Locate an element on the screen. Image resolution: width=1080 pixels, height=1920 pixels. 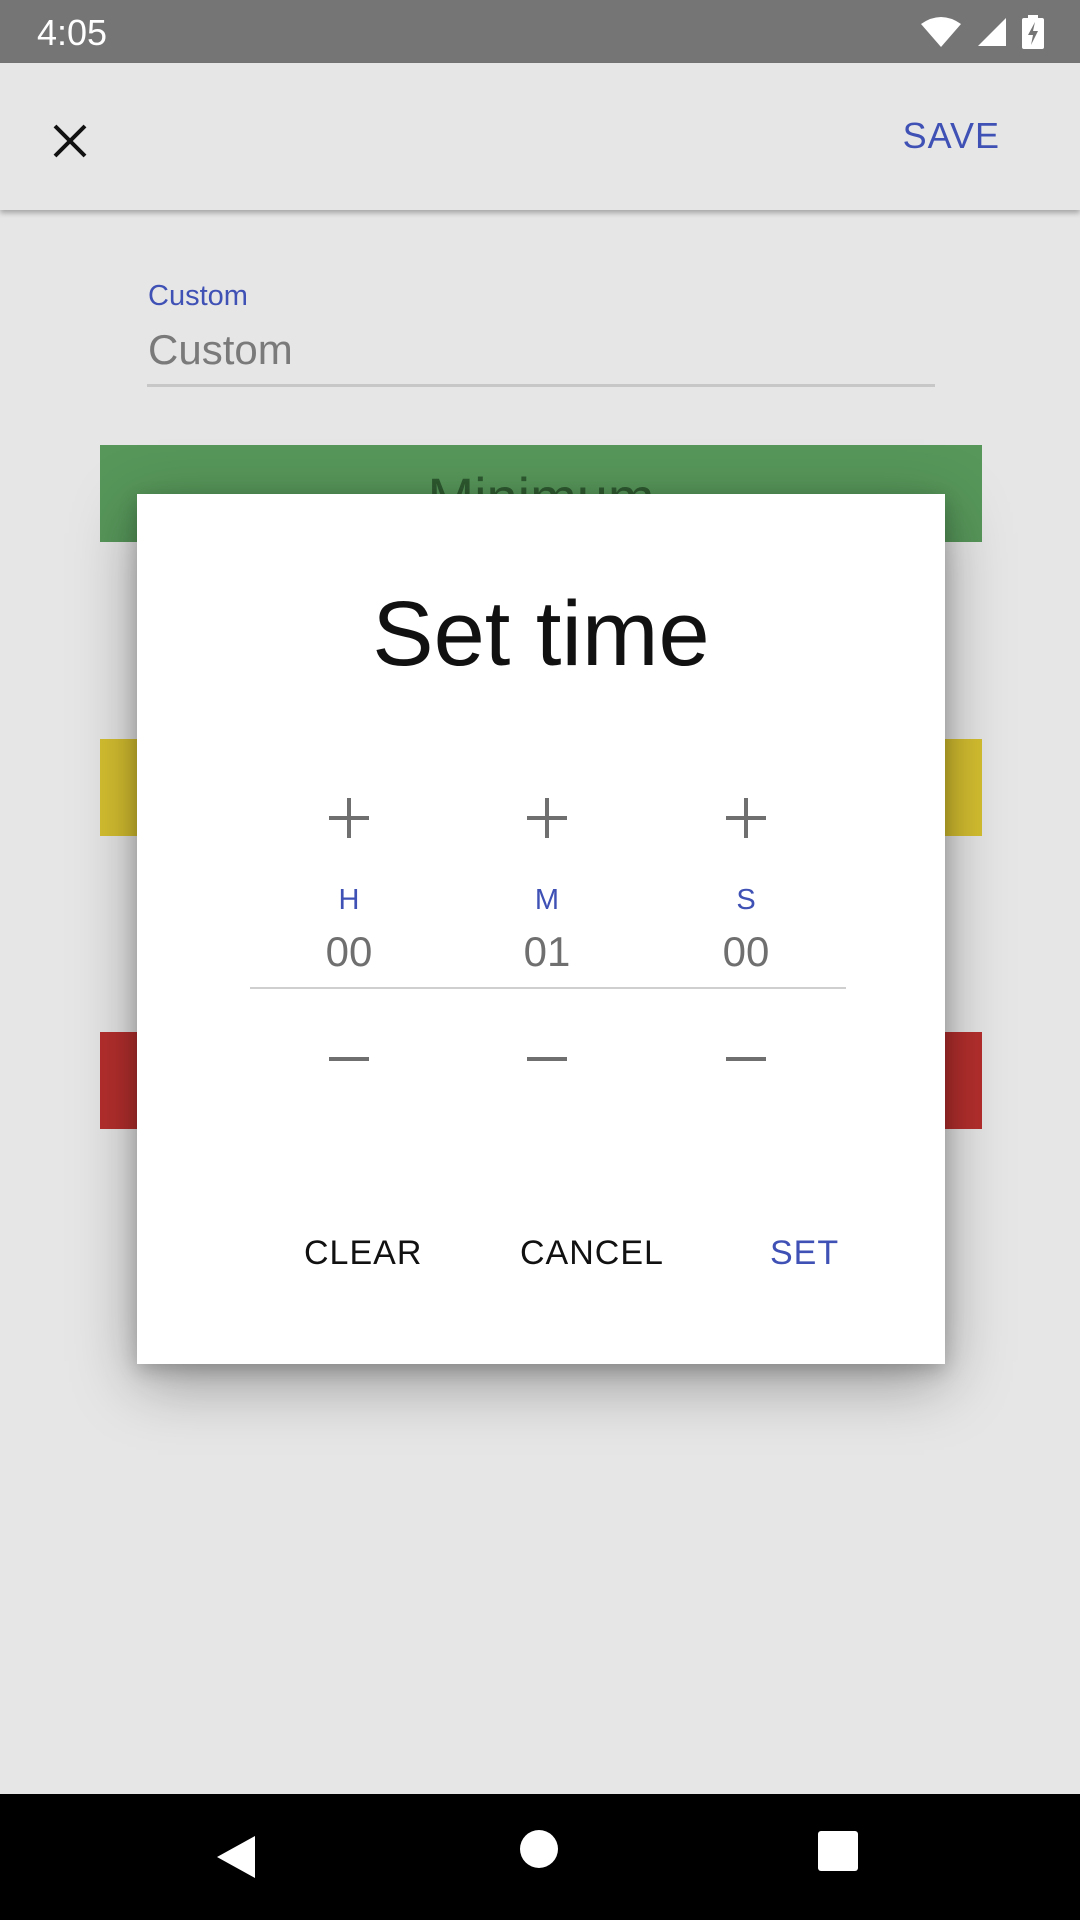
time-underline is located at coordinates (548, 988).